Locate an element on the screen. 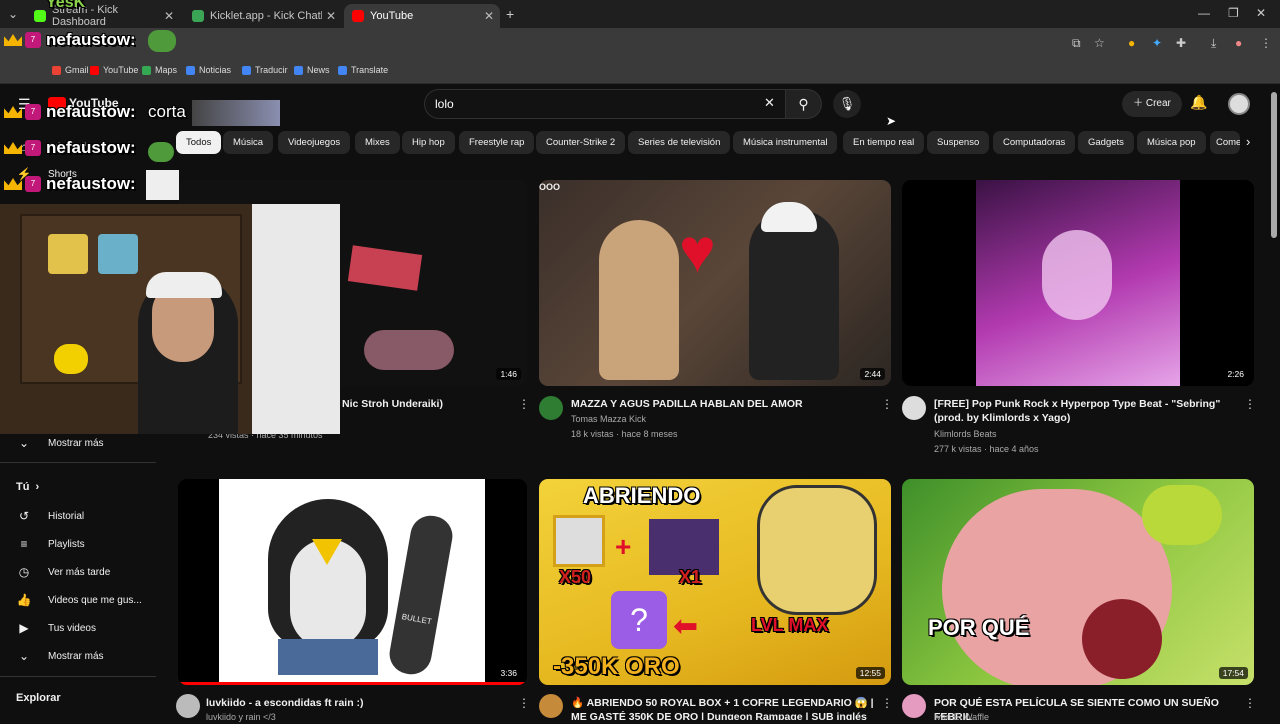 This screenshot has width=1280, height=724. thumb-frog is located at coordinates (1182, 515).